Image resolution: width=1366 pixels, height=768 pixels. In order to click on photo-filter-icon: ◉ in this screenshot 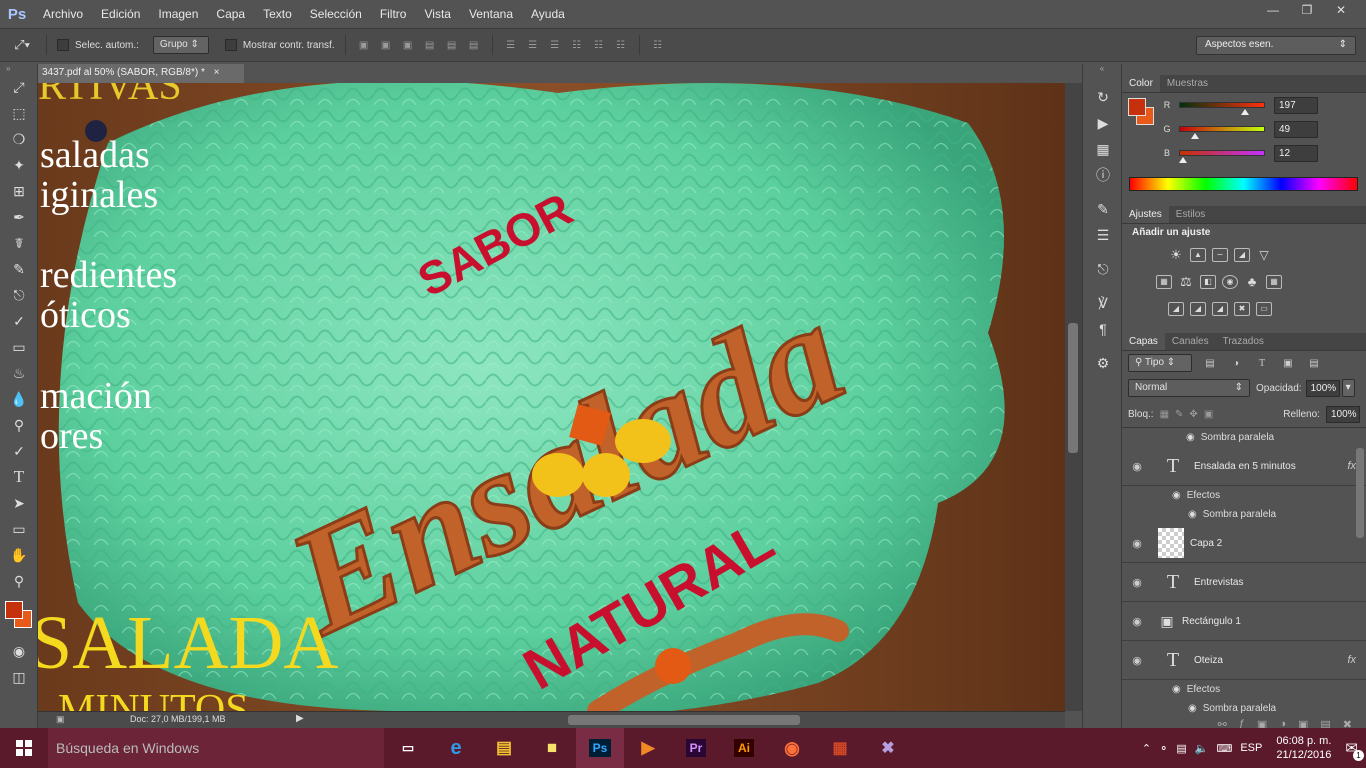, I will do `click(1230, 281)`.